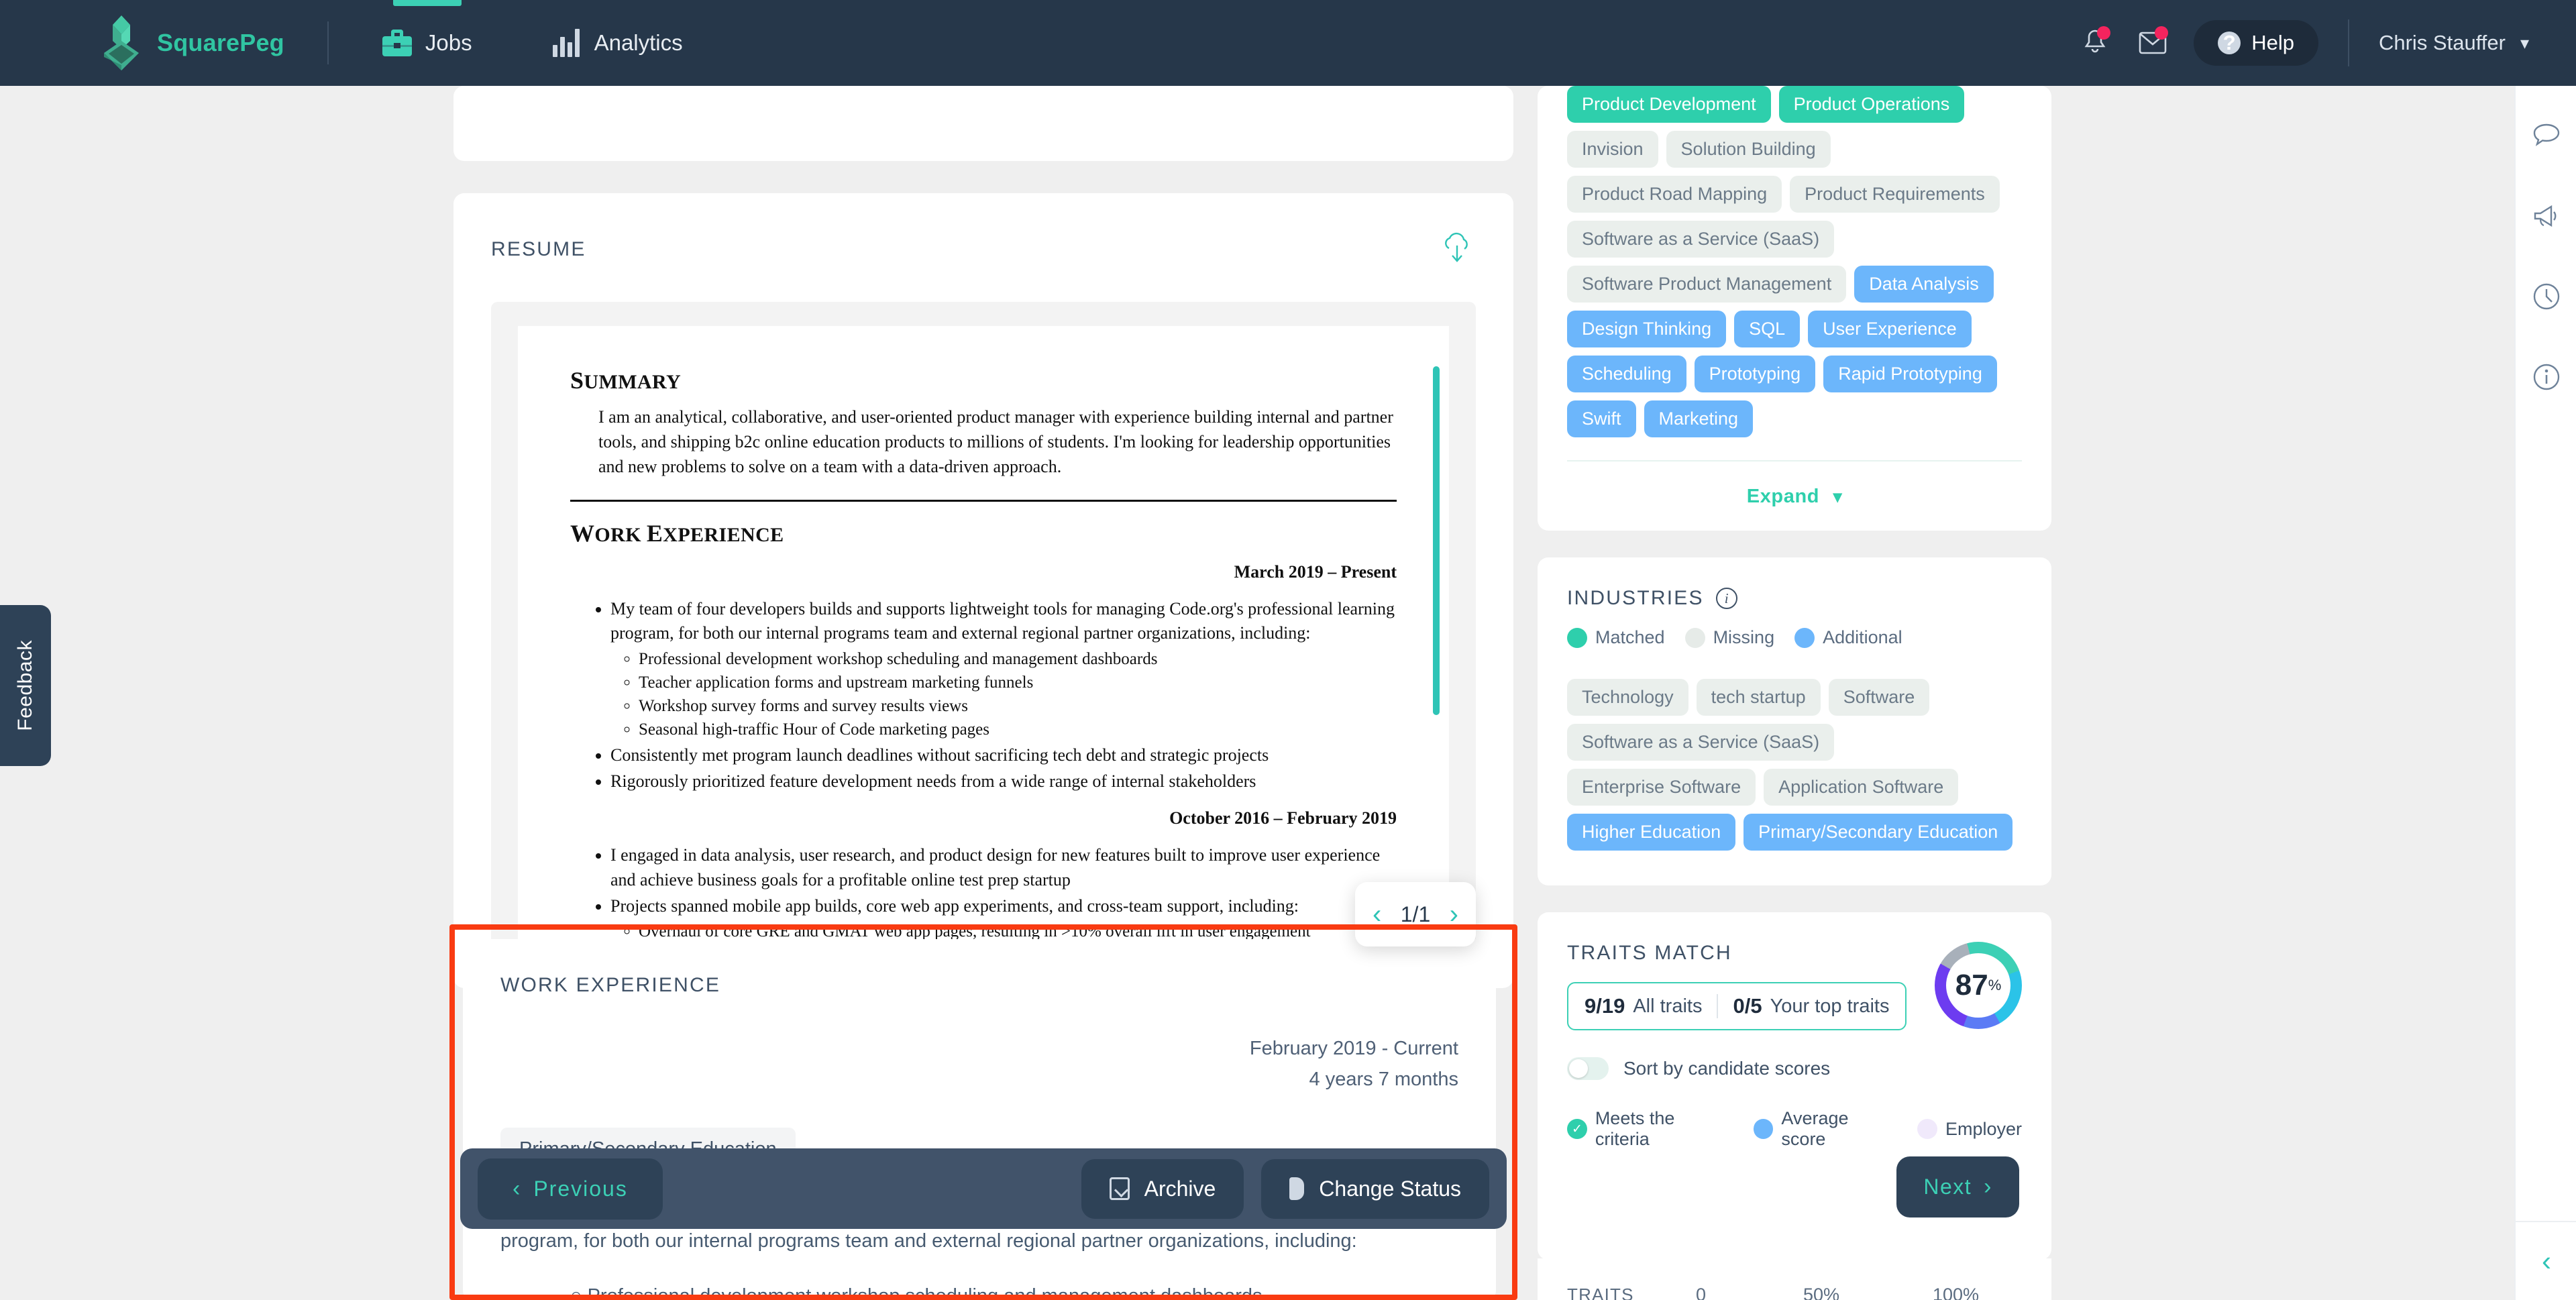 Image resolution: width=2576 pixels, height=1300 pixels. Describe the element at coordinates (618, 43) in the screenshot. I see `nav-item-analytics: Analytics` at that location.